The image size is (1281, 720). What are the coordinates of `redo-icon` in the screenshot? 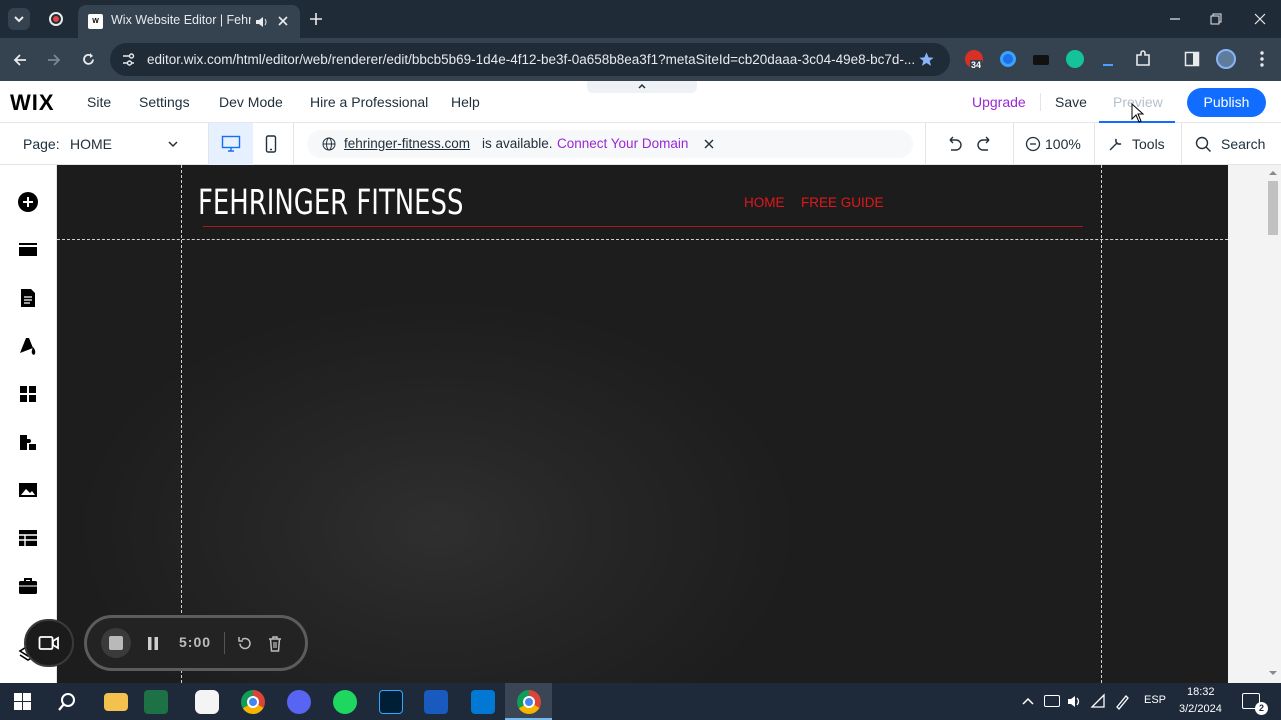 It's located at (985, 144).